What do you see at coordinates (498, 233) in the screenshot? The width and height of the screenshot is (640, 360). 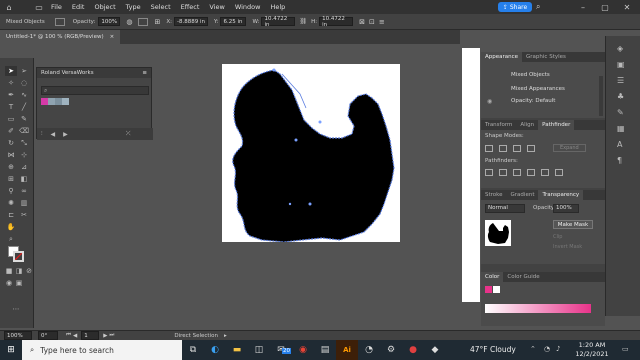 I see `mask-thumbnail` at bounding box center [498, 233].